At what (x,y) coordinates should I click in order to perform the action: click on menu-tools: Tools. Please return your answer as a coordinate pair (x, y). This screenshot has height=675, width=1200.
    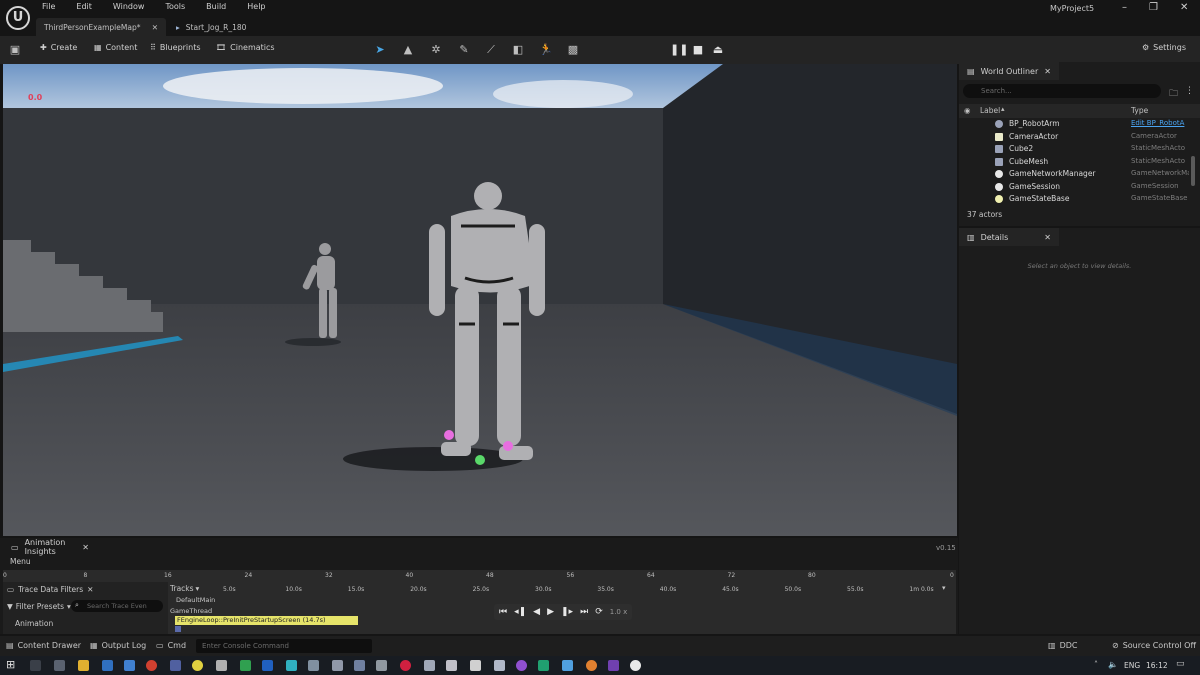
    Looking at the image, I should click on (175, 6).